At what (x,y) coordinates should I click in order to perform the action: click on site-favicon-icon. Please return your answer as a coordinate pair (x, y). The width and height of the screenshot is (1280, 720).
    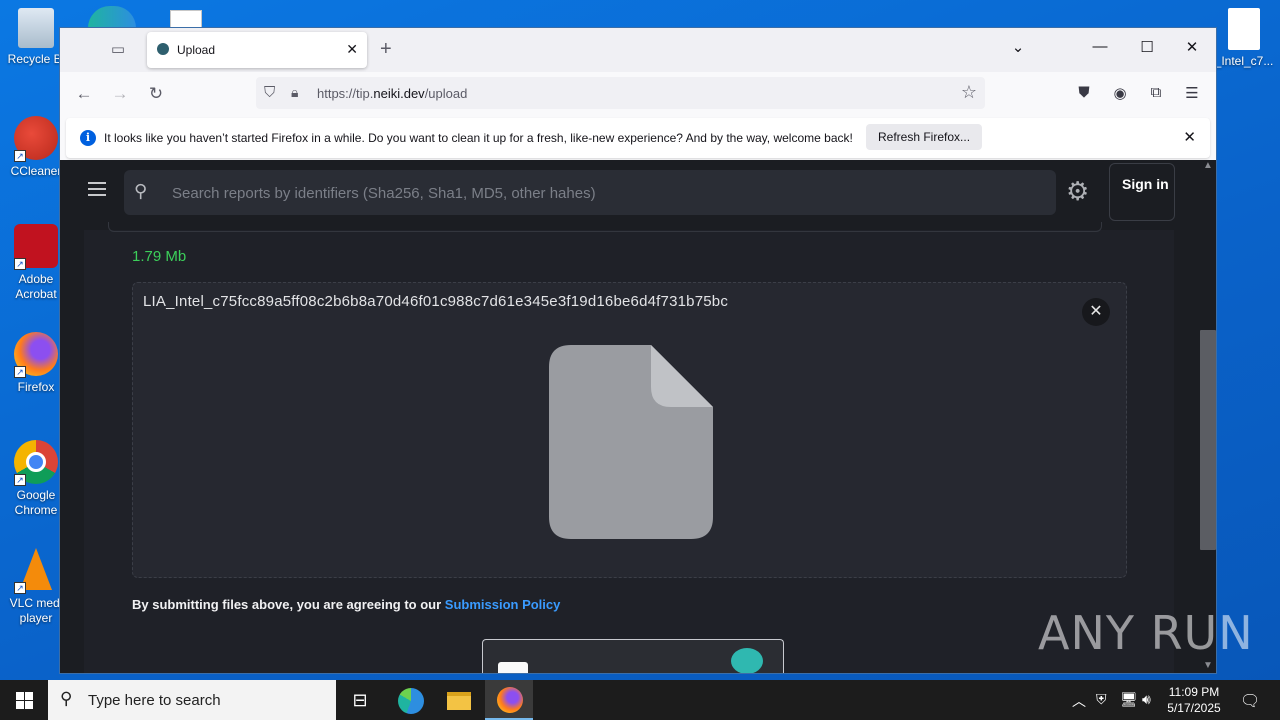
    Looking at the image, I should click on (163, 49).